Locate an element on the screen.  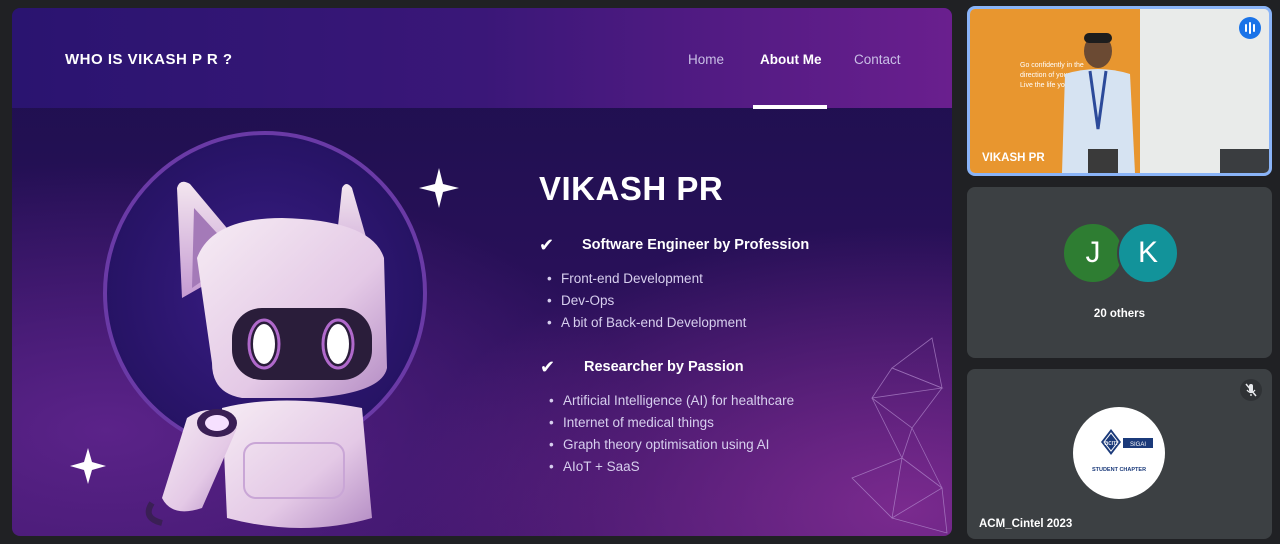
avatar: K is located at coordinates (1148, 253).